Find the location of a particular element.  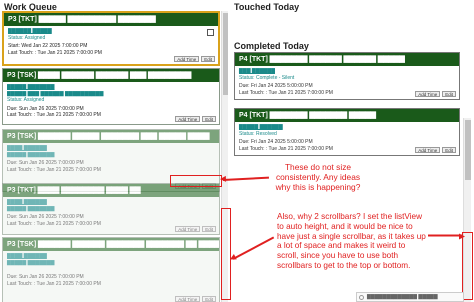

card-header: P4 [TKT] ▇▇▇▇▇▇▇ ▇▇▇▇▇▇▇ ▇▇▇▇▇ is located at coordinates (347, 115).